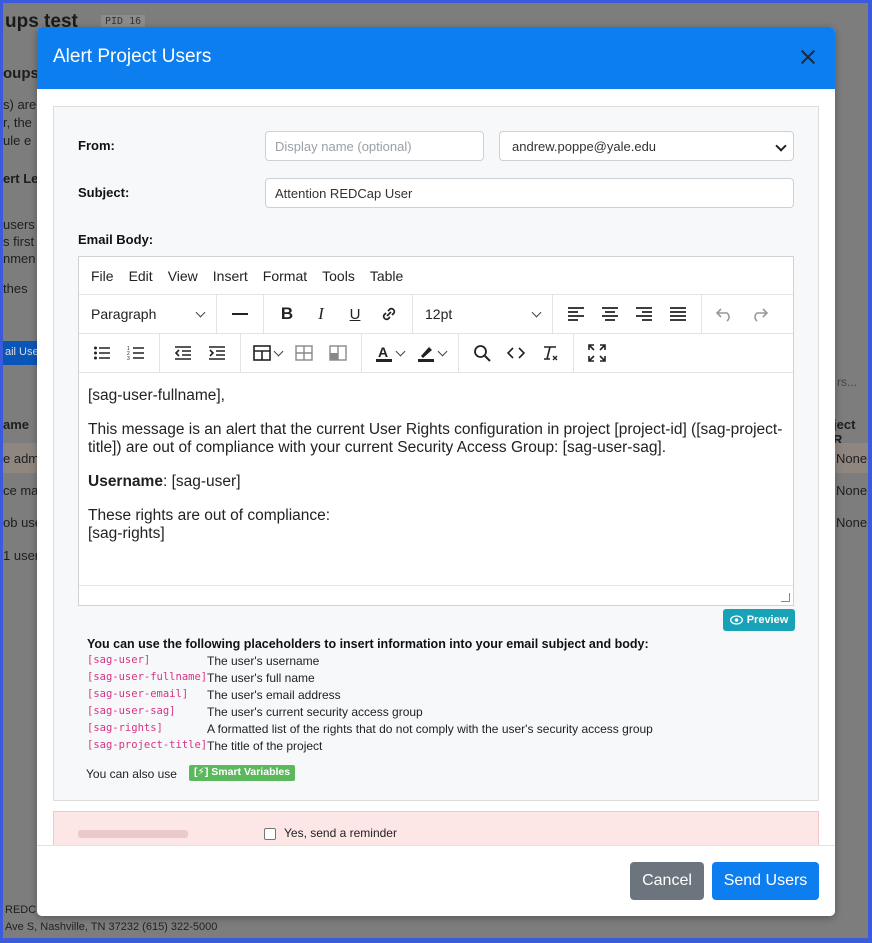 This screenshot has height=943, width=872. I want to click on username-bold: Username, so click(125, 481).